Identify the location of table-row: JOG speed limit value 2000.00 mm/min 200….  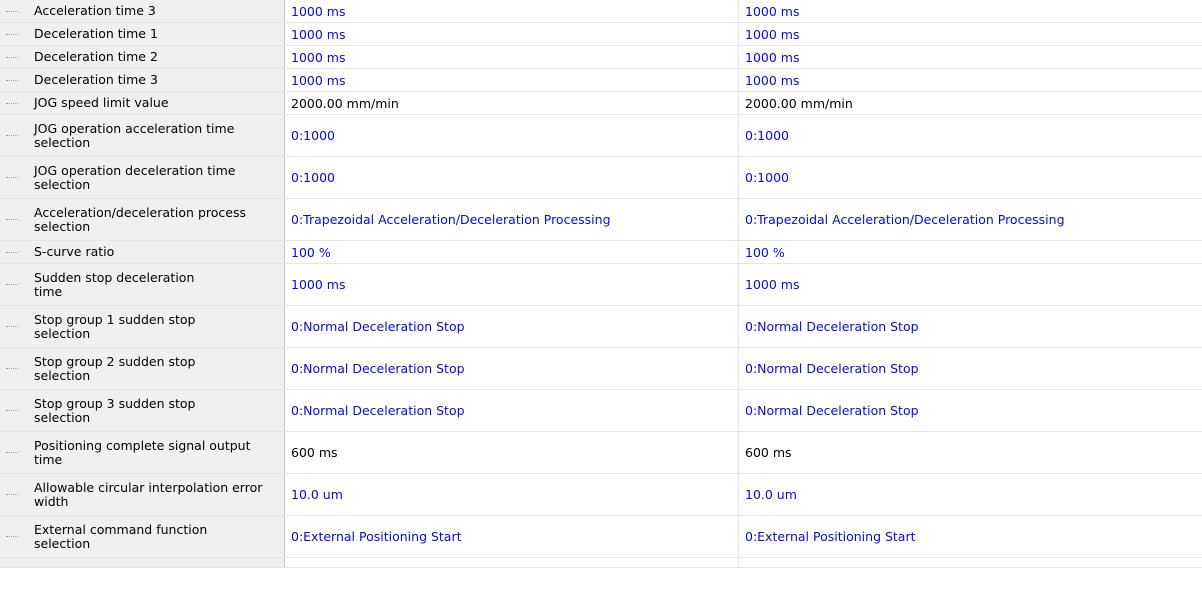
(601, 103).